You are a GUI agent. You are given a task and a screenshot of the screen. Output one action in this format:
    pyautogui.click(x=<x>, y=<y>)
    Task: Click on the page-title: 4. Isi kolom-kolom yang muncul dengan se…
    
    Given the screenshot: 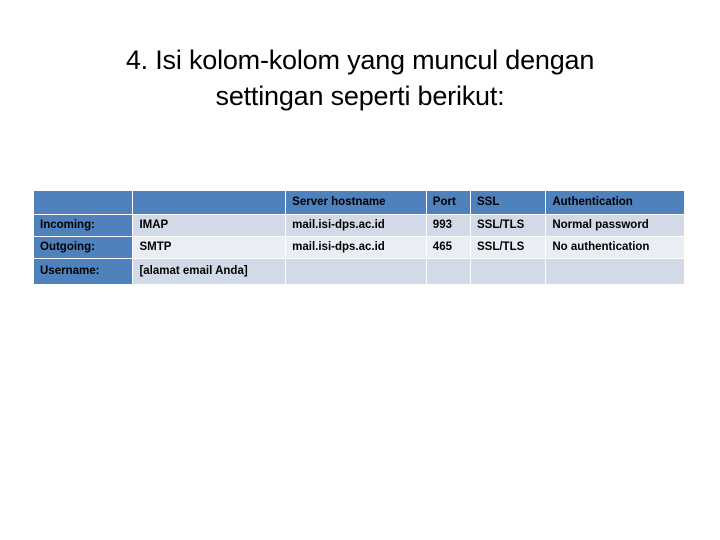 What is the action you would take?
    pyautogui.click(x=360, y=78)
    